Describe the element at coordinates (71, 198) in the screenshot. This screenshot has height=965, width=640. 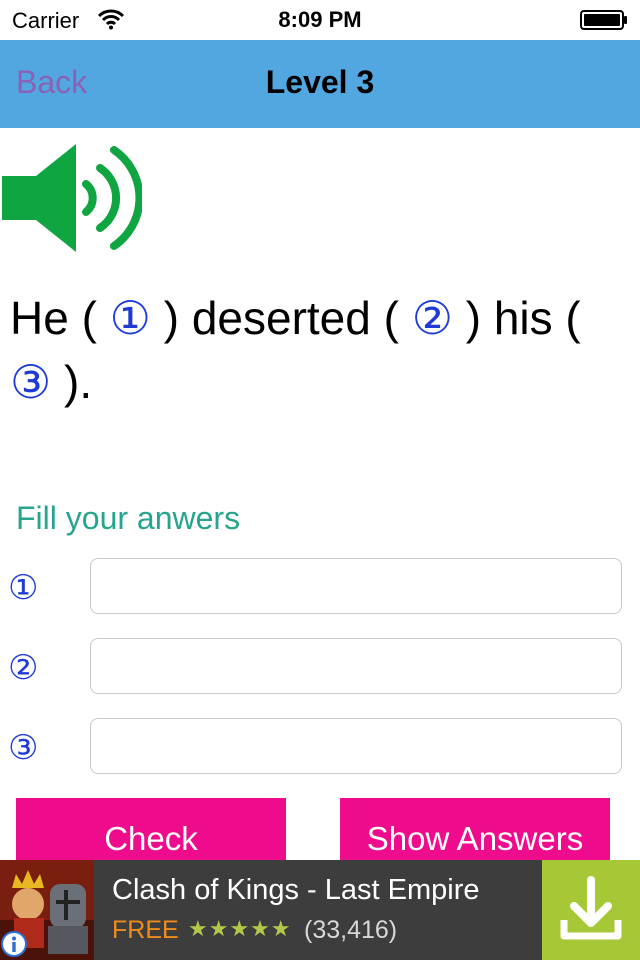
I see `speaker-icon` at that location.